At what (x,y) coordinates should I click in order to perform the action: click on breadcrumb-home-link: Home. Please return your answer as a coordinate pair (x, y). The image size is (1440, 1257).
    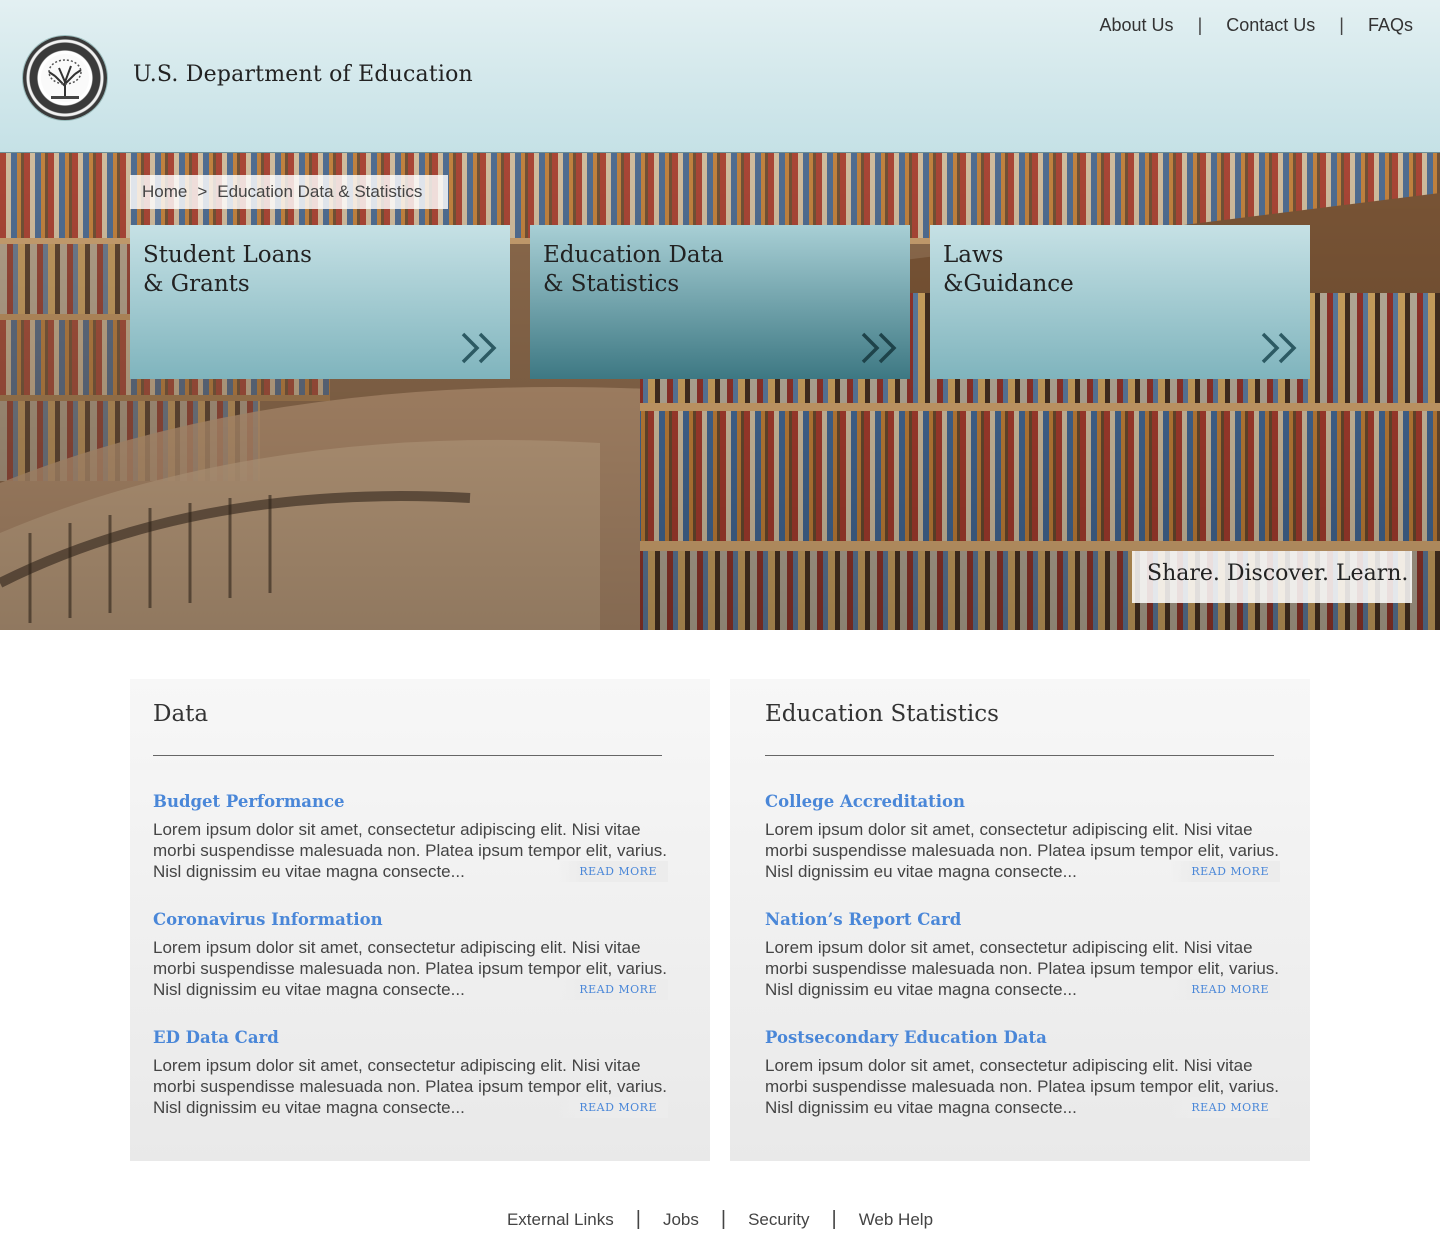
    Looking at the image, I should click on (164, 192).